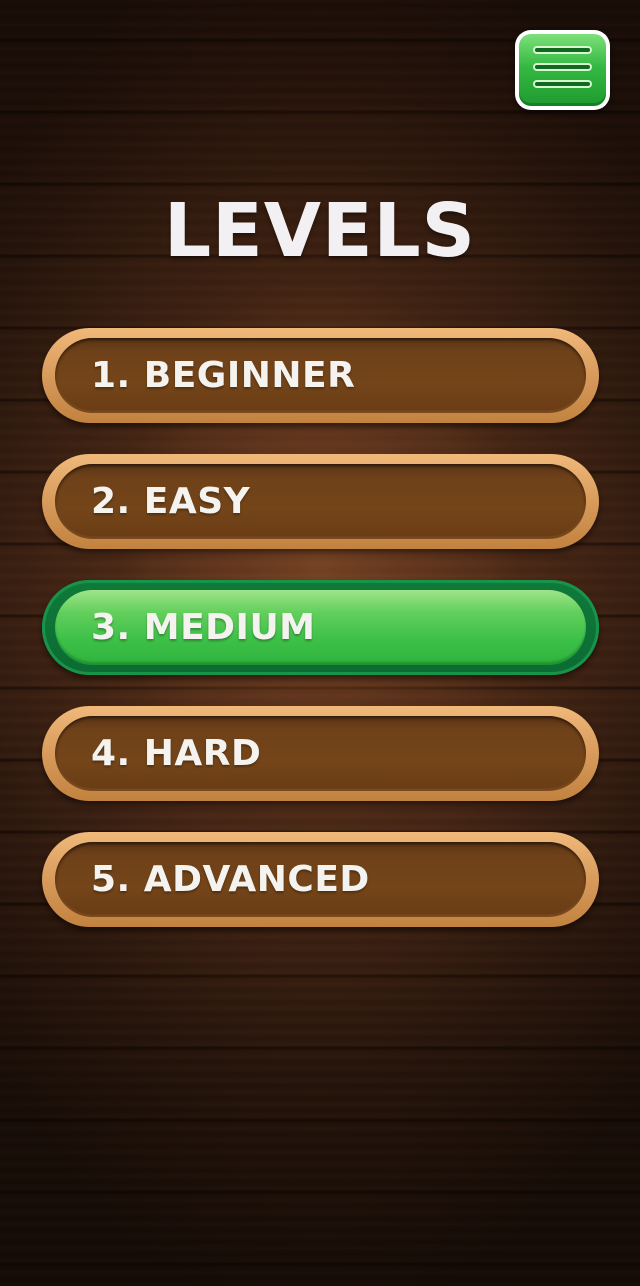 The height and width of the screenshot is (1286, 640). Describe the element at coordinates (203, 627) in the screenshot. I see `level-label: 3. MEDIUM` at that location.